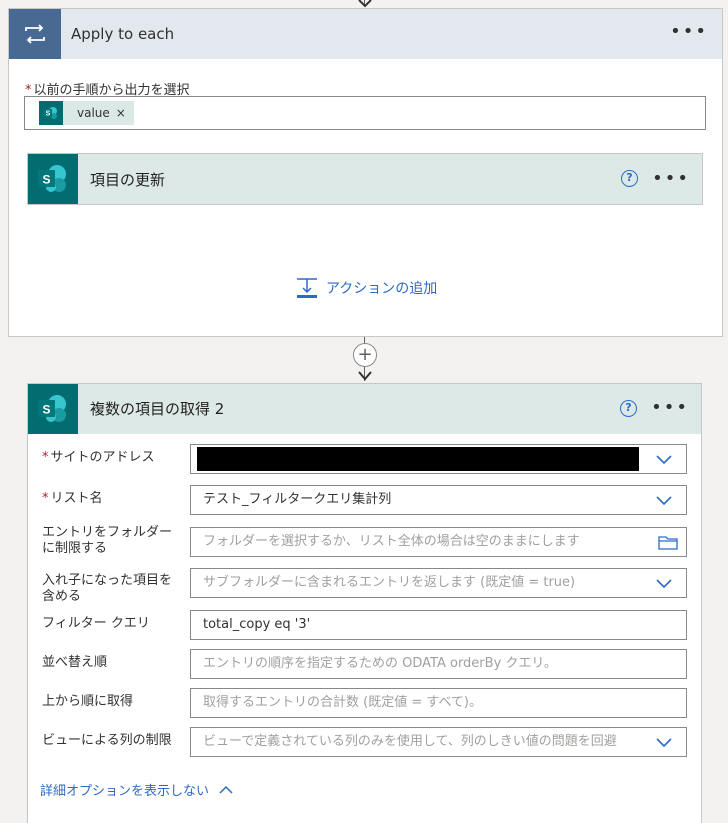 This screenshot has width=728, height=823. What do you see at coordinates (121, 113) in the screenshot?
I see `token-remove-icon: ×` at bounding box center [121, 113].